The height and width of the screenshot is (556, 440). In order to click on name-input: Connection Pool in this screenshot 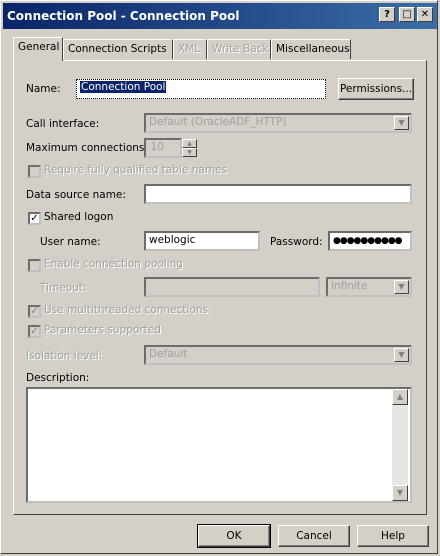, I will do `click(201, 89)`.